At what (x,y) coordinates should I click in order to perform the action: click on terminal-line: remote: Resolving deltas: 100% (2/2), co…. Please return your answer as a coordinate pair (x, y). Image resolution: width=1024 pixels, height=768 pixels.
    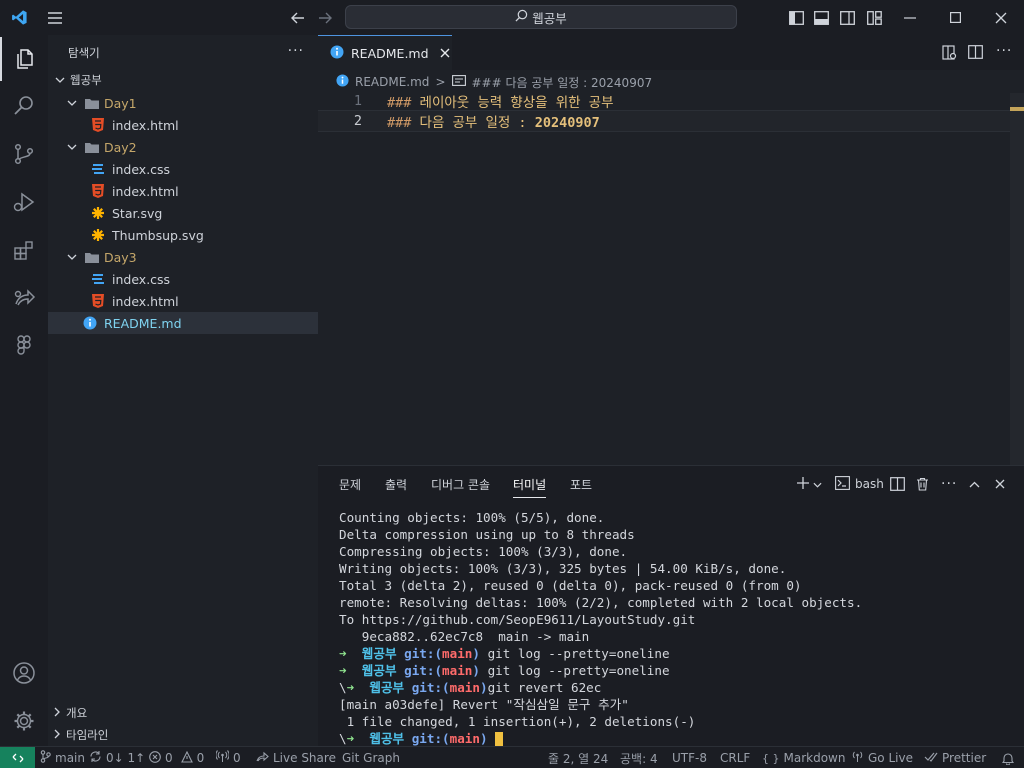
    Looking at the image, I should click on (601, 602).